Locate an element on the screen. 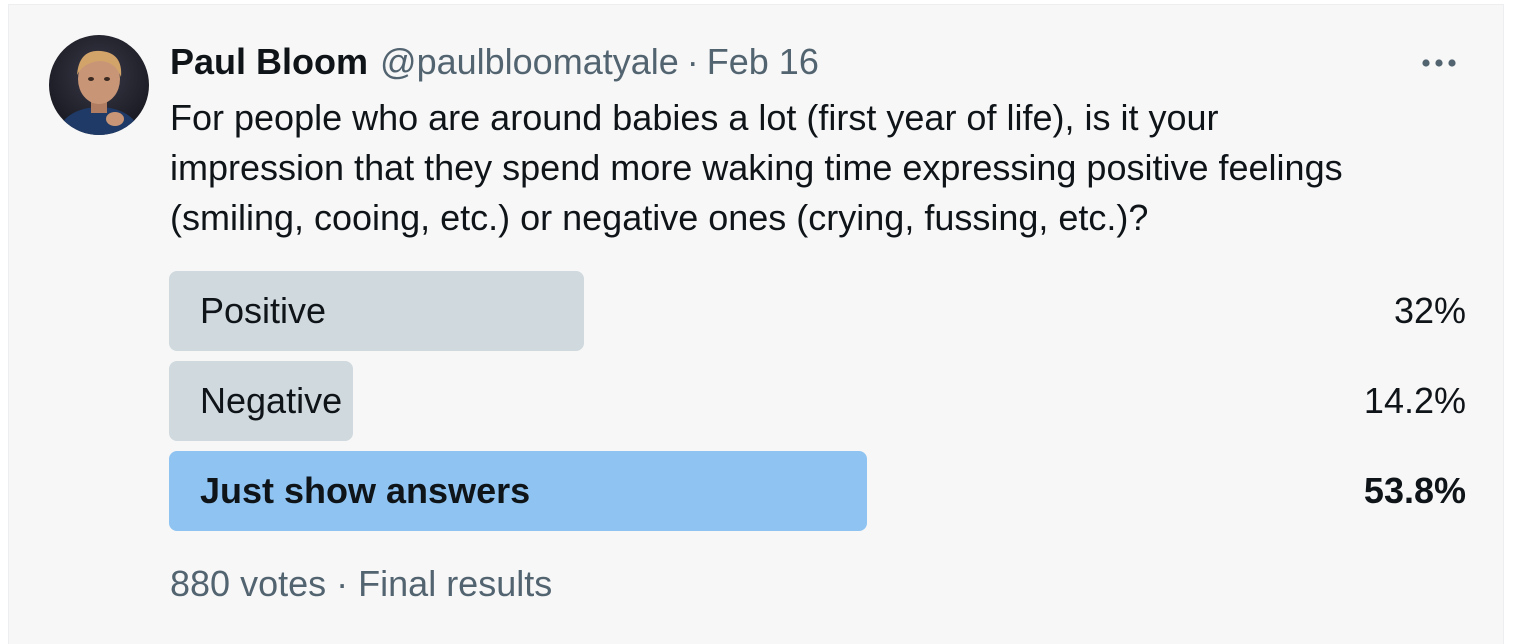  author-handle: @paulbloomatyale is located at coordinates (529, 62).